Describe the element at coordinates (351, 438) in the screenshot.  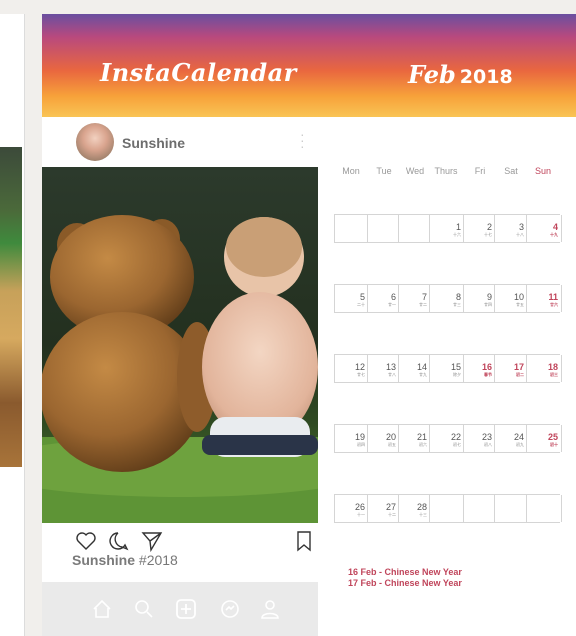
I see `calendar-day: 19 初四` at that location.